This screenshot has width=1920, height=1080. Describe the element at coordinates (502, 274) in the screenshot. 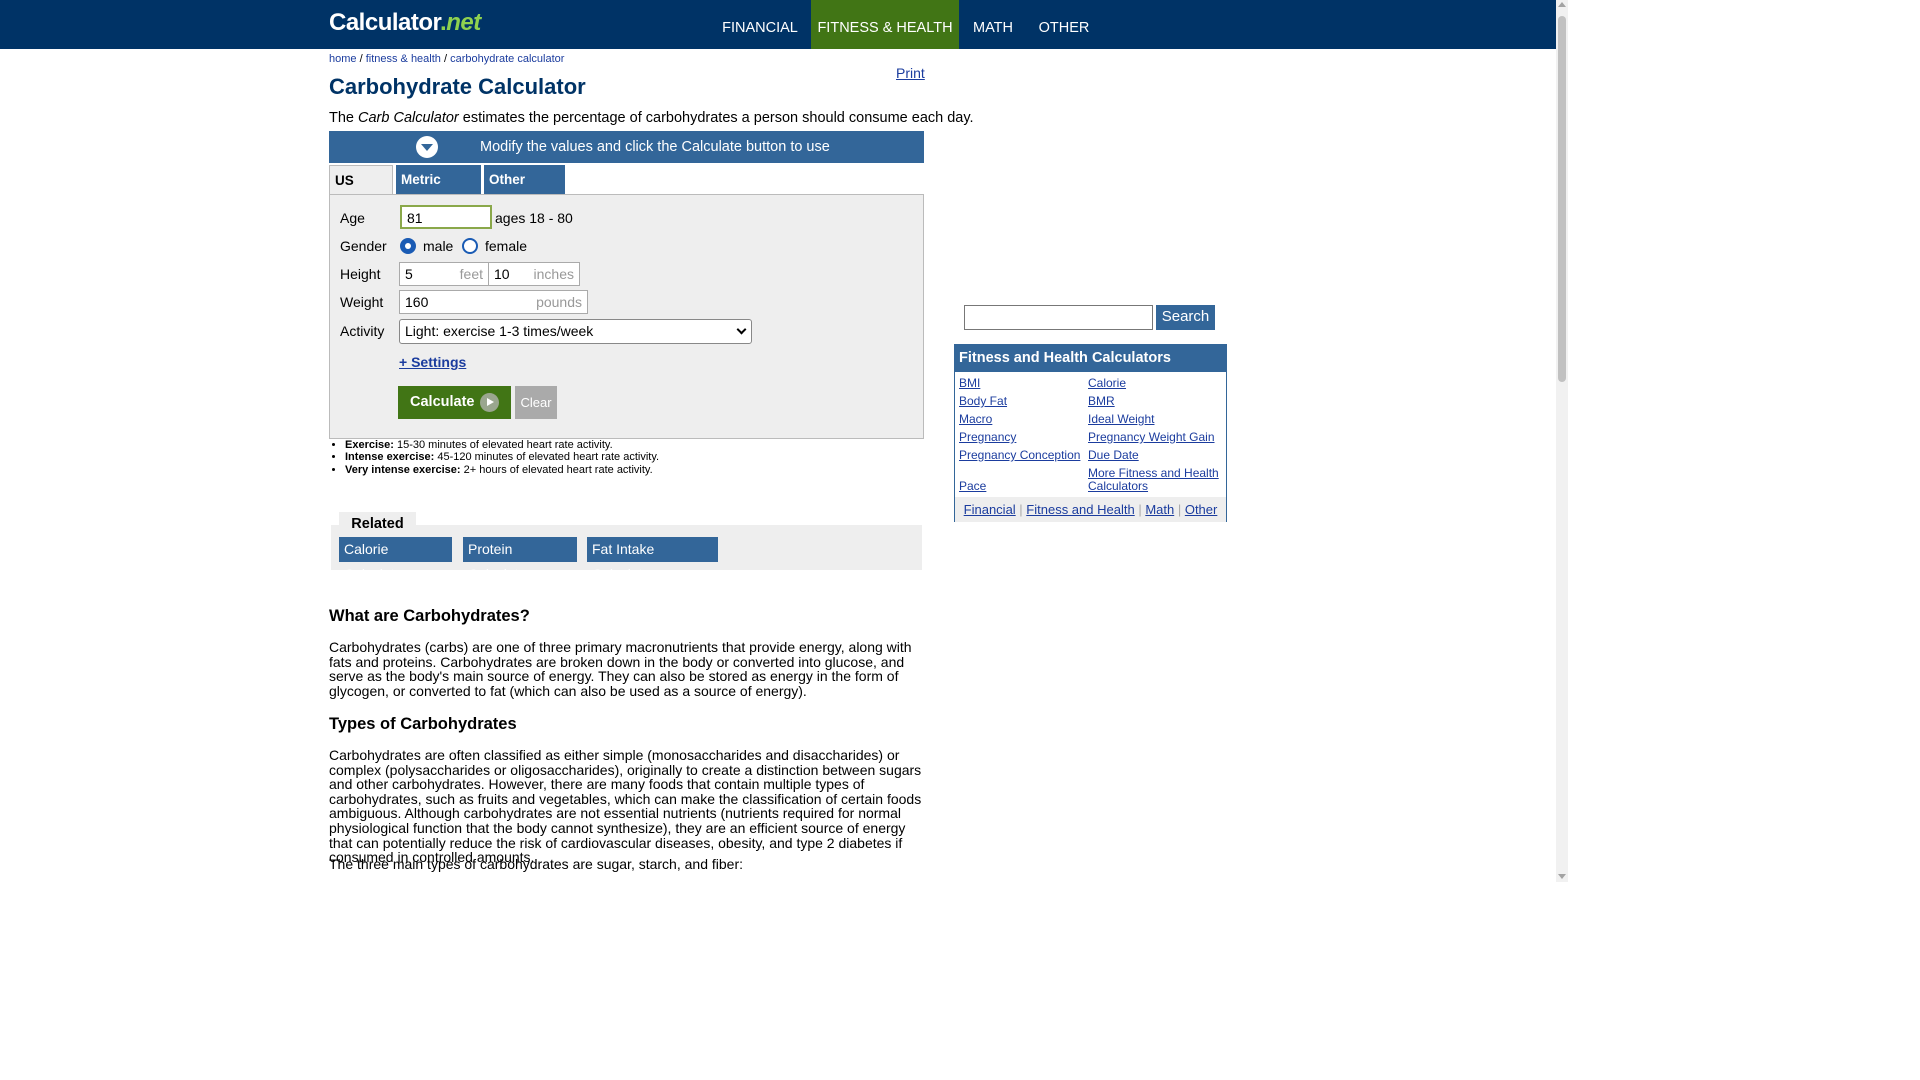

I see `height-inches-value: 10` at that location.